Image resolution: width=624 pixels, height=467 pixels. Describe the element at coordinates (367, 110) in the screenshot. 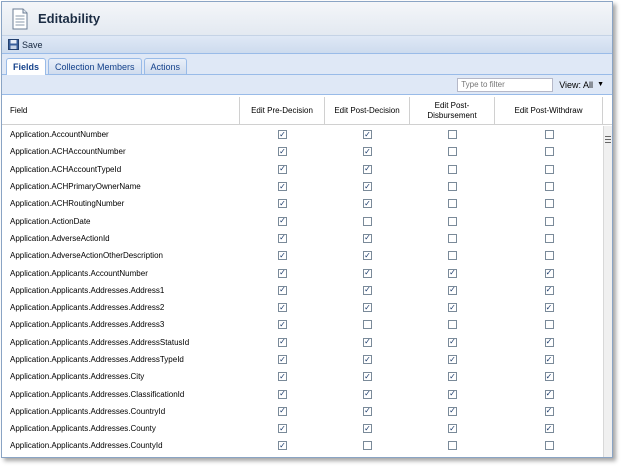

I see `column-header-edit-post-decision: Edit Post-Decision` at that location.